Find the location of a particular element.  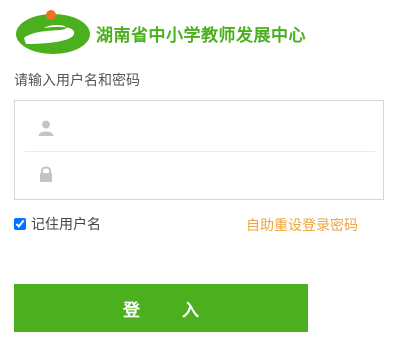

remember-checkbox is located at coordinates (20, 224).